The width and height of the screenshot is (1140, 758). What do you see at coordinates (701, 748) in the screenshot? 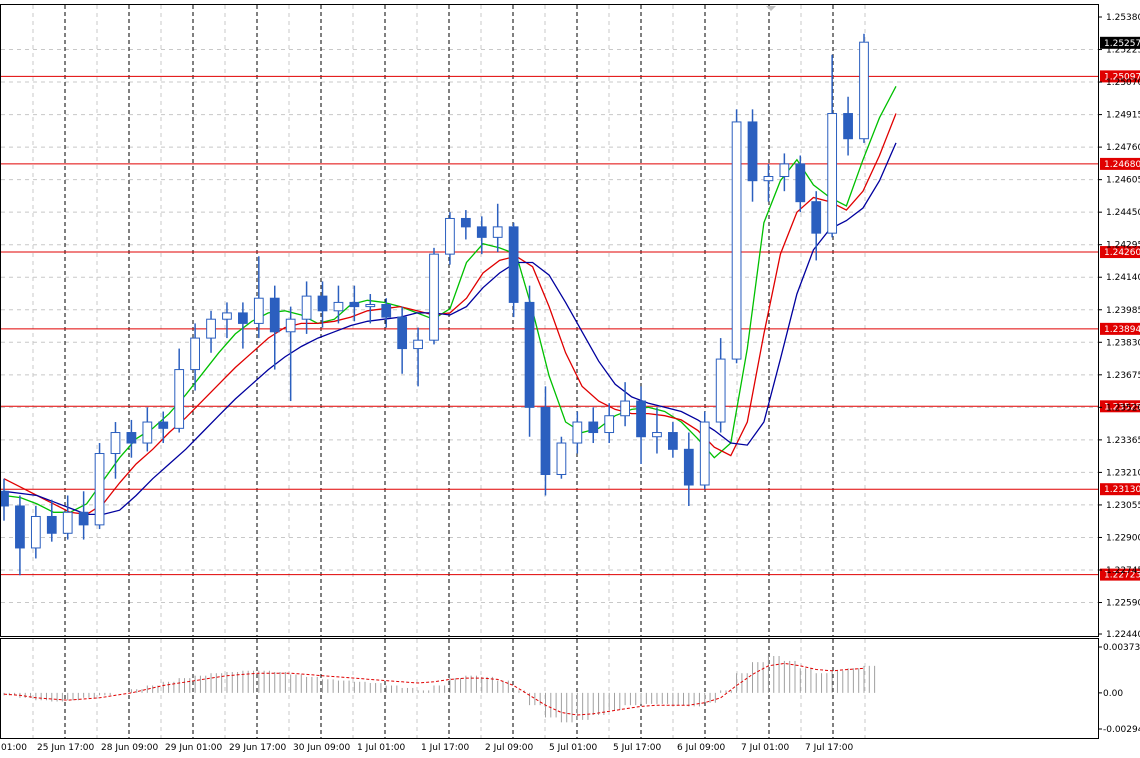
I see `time-tick-label: 6 Jul 09:00` at bounding box center [701, 748].